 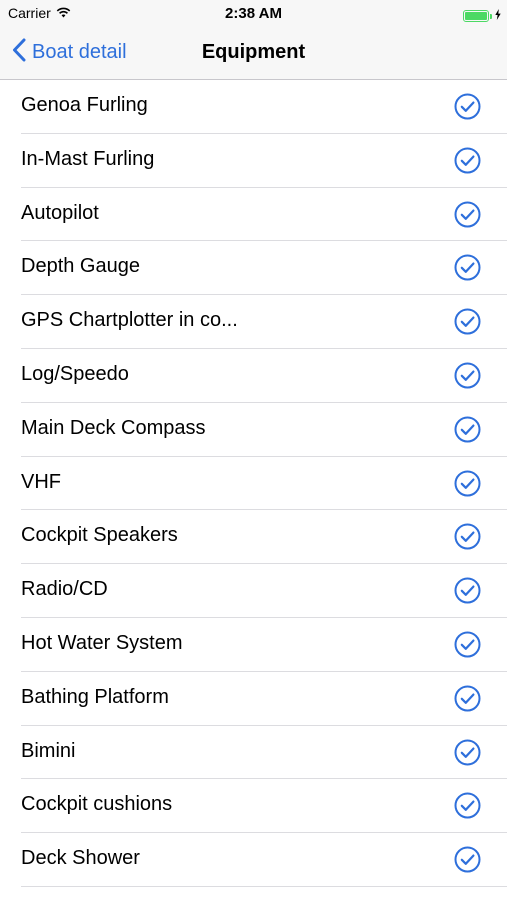 I want to click on list-item: Log/Speedo, so click(x=253, y=376).